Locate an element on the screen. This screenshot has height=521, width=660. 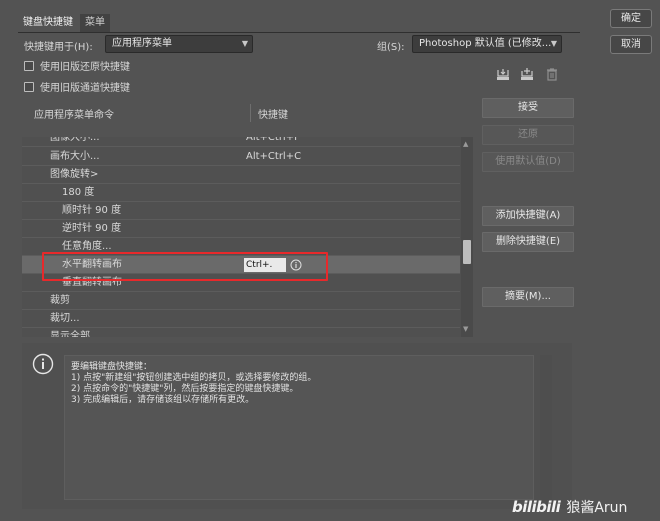
tab-menus: 菜单 is located at coordinates (95, 23).